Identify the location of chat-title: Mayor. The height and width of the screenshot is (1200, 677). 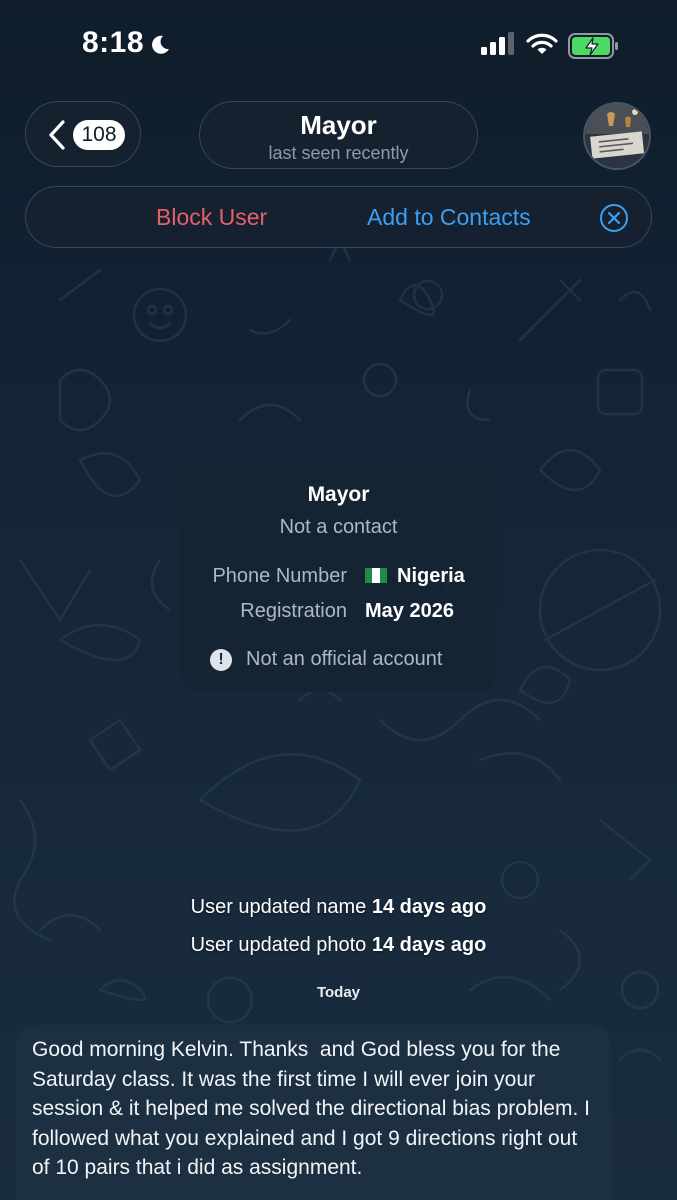
(338, 125).